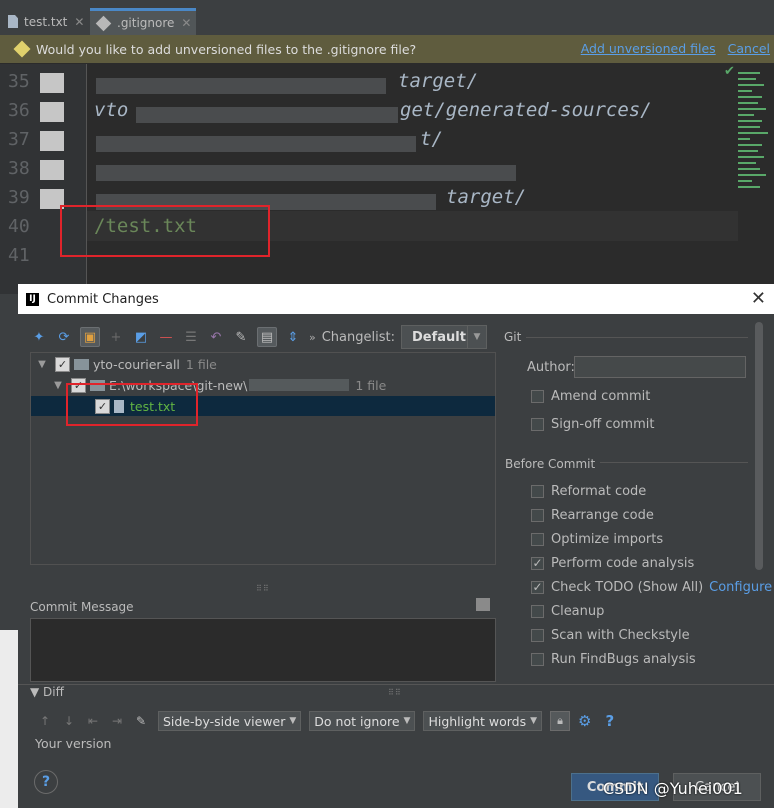 This screenshot has width=774, height=808. What do you see at coordinates (648, 48) in the screenshot?
I see `add-unversioned-link: Add unversioned files` at bounding box center [648, 48].